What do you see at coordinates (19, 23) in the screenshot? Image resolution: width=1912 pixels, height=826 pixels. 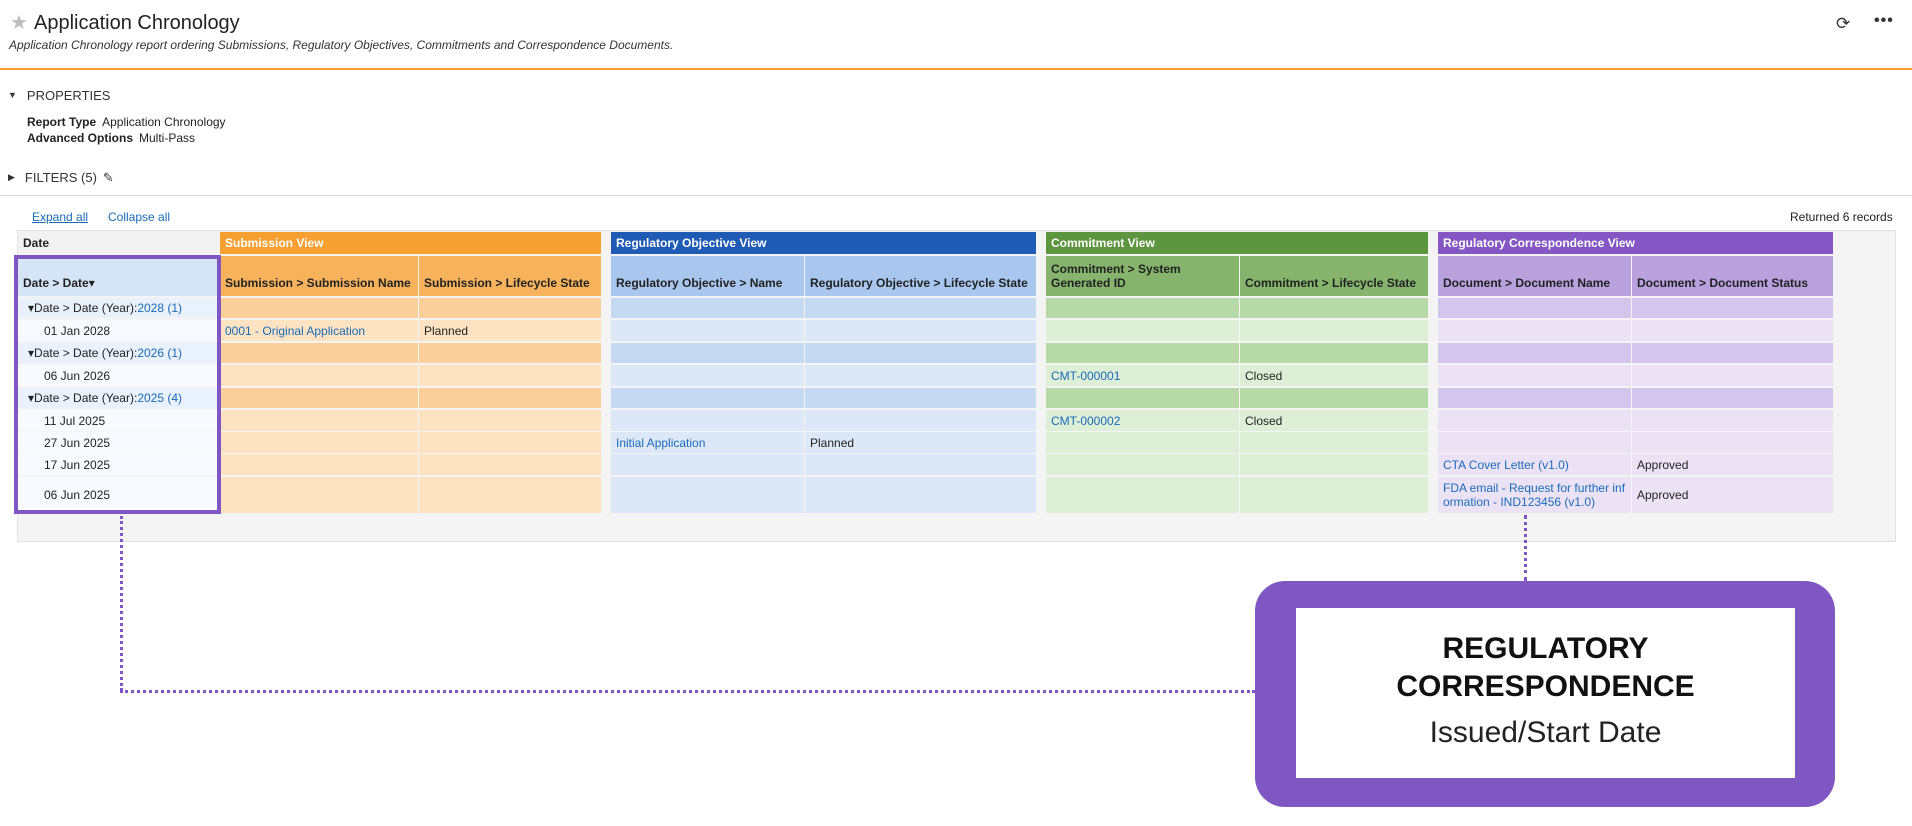 I see `star-icon: ★` at bounding box center [19, 23].